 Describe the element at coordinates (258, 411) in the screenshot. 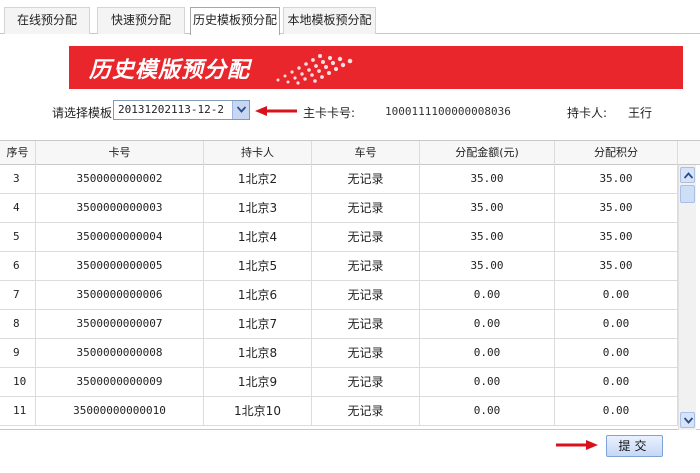

I see `card-holder: 1北京10` at that location.